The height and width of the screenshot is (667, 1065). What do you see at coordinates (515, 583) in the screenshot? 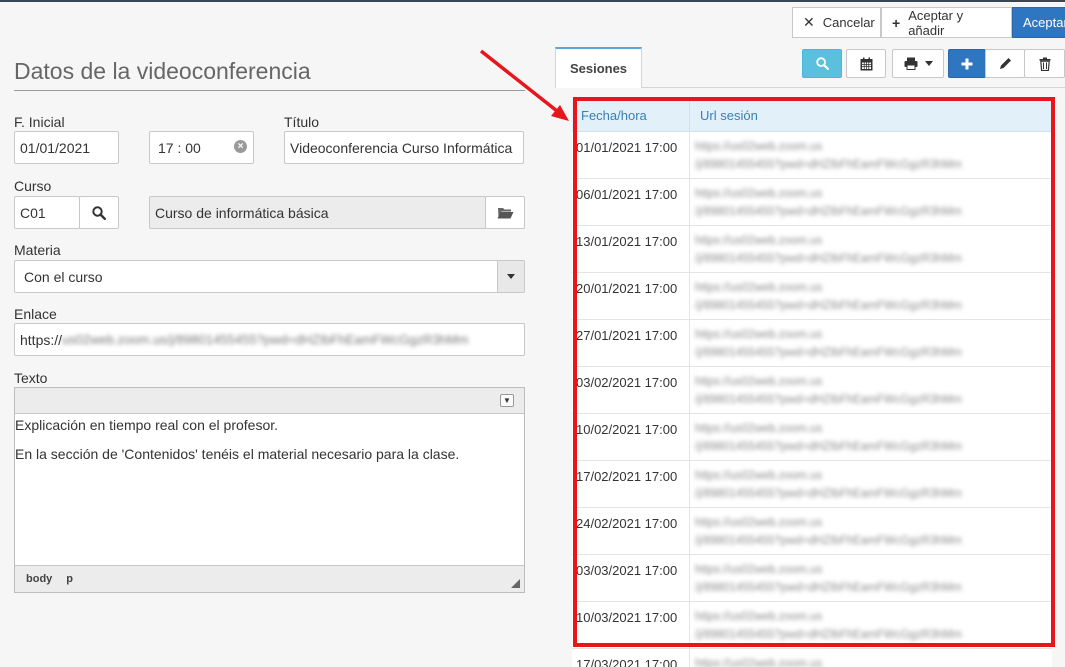
I see `resize-grip-icon` at bounding box center [515, 583].